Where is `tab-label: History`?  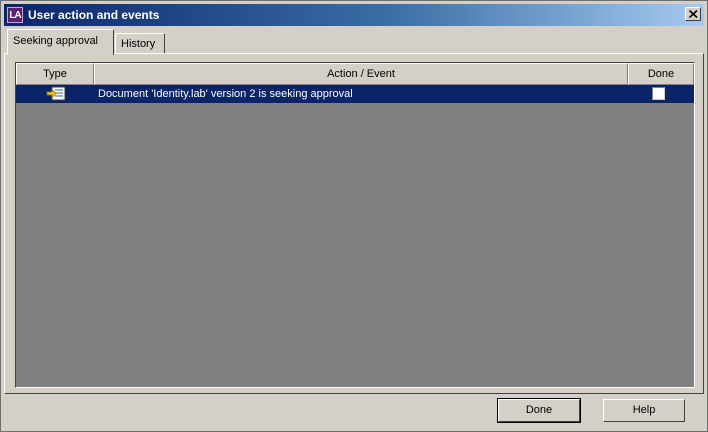
tab-label: History is located at coordinates (138, 44).